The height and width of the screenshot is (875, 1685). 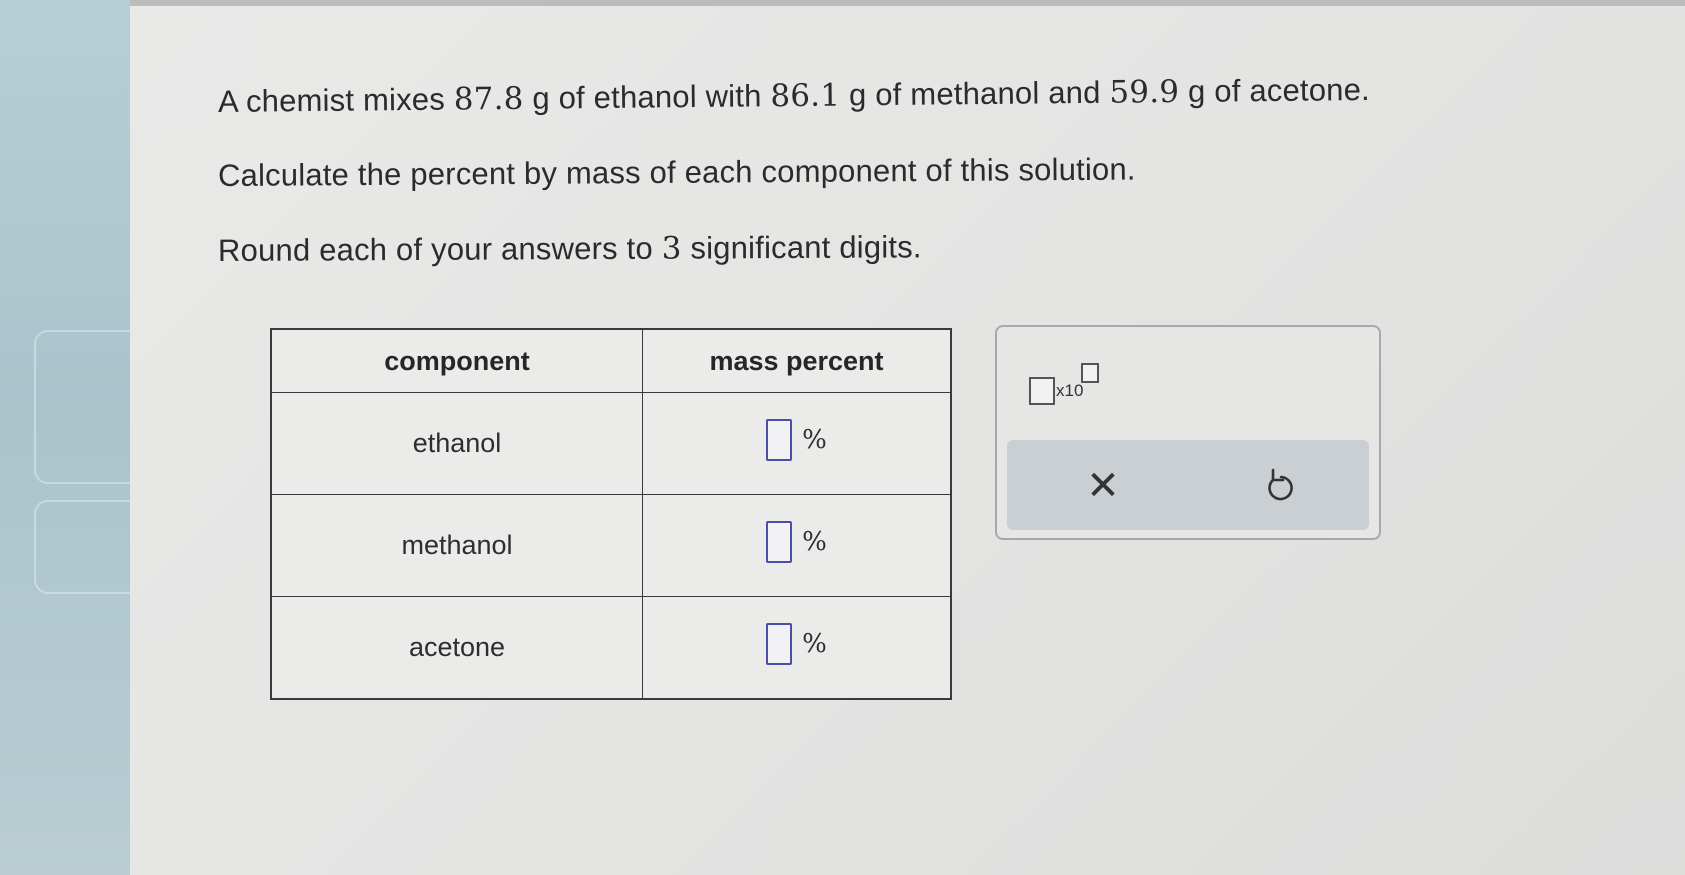 I want to click on sci-notation-label: x10, so click(x=1070, y=390).